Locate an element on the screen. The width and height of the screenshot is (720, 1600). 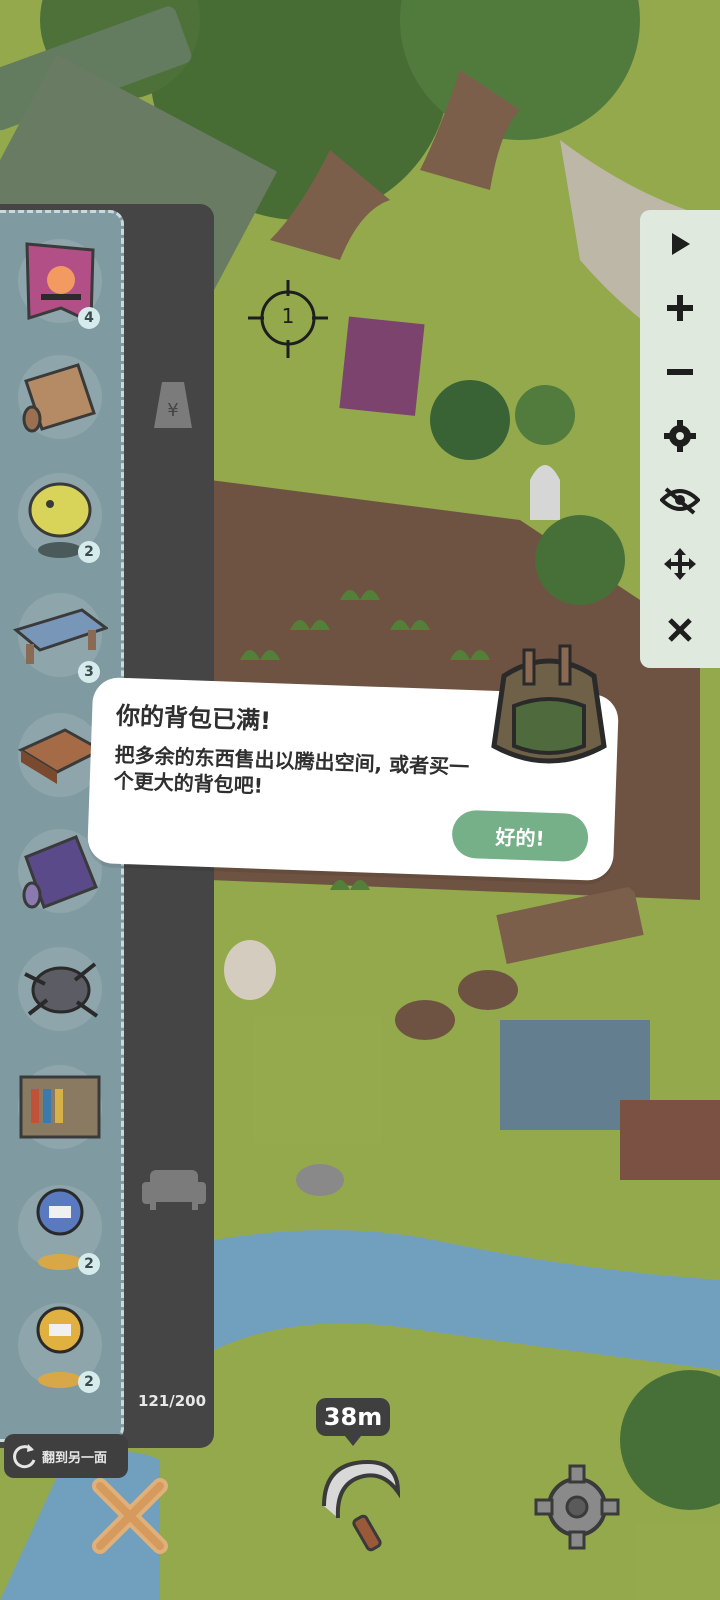
edit-toolbar is located at coordinates (680, 439).